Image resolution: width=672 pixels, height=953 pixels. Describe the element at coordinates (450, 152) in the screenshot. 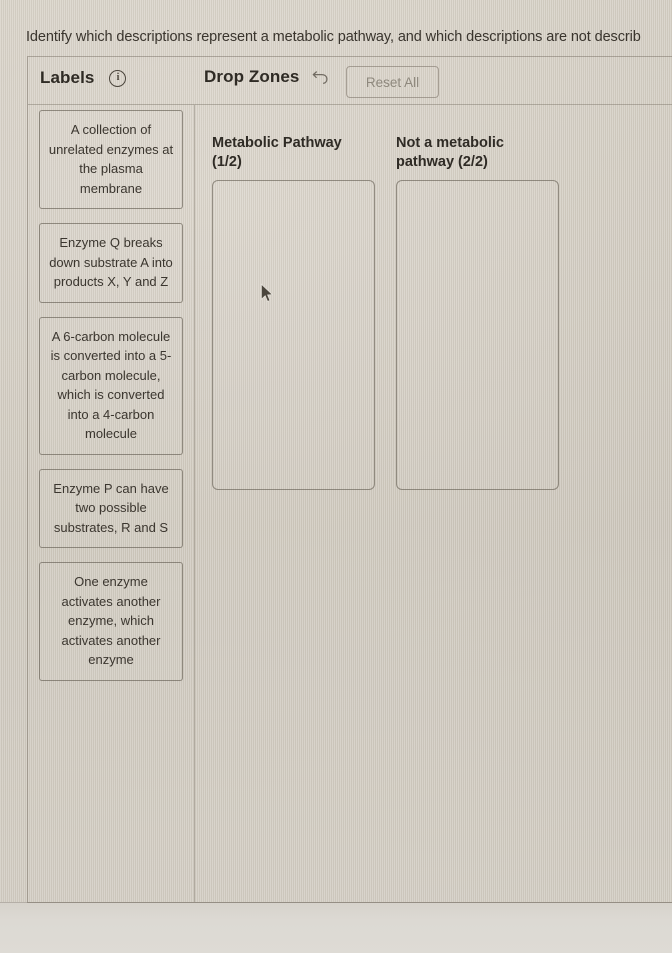

I see `drop-zone-title: Not a metabolic pathway (2/2)` at that location.